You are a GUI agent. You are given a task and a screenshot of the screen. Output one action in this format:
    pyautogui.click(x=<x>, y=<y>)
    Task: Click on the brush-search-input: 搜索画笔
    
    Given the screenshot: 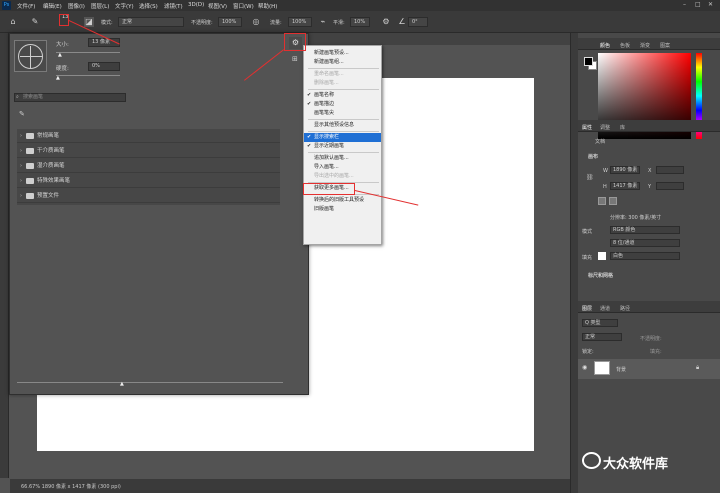 What is the action you would take?
    pyautogui.click(x=70, y=97)
    